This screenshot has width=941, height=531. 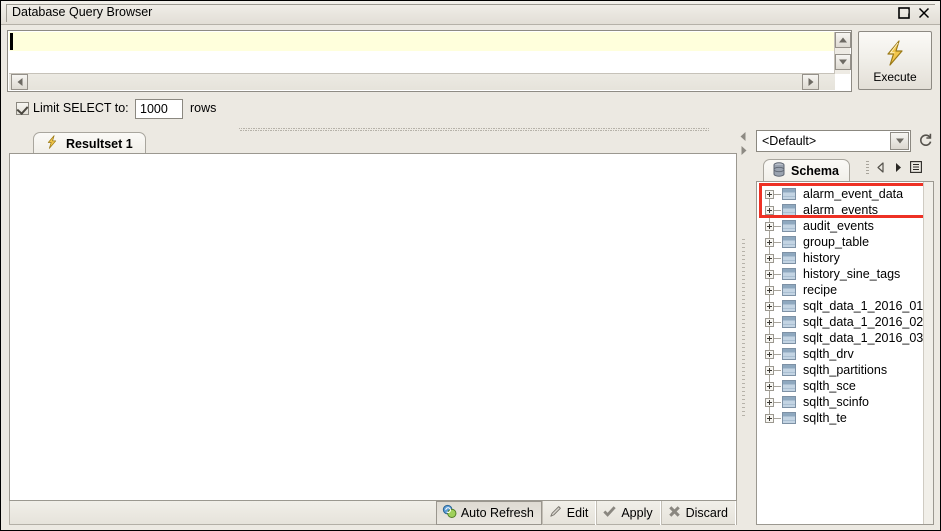 I want to click on tree-item-sqlt_data_1_2016_01: sqlt_data_1_2016_01, so click(x=840, y=306).